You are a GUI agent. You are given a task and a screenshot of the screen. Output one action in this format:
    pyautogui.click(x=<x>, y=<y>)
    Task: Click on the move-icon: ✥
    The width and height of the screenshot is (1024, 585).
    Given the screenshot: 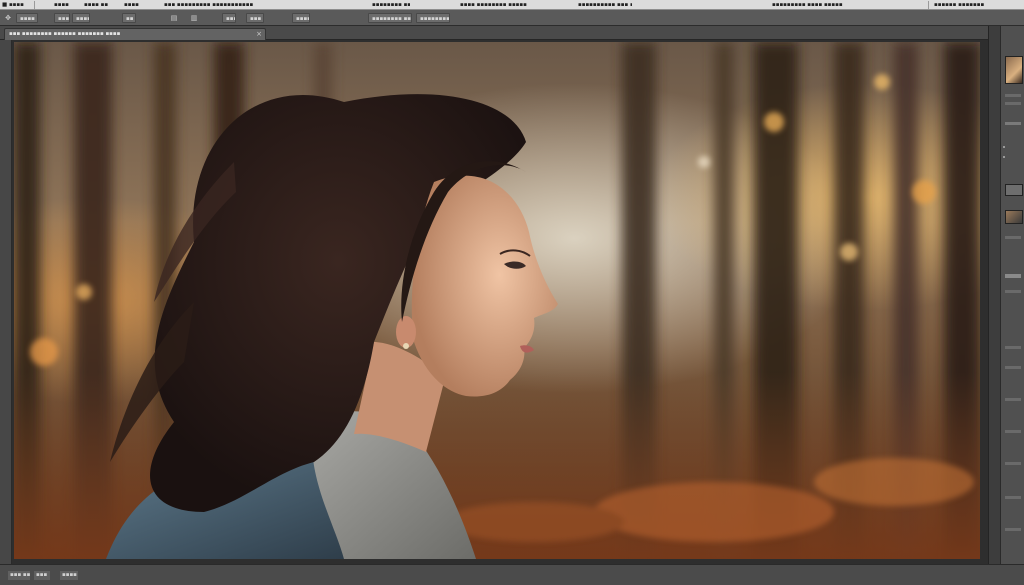 What is the action you would take?
    pyautogui.click(x=8, y=18)
    